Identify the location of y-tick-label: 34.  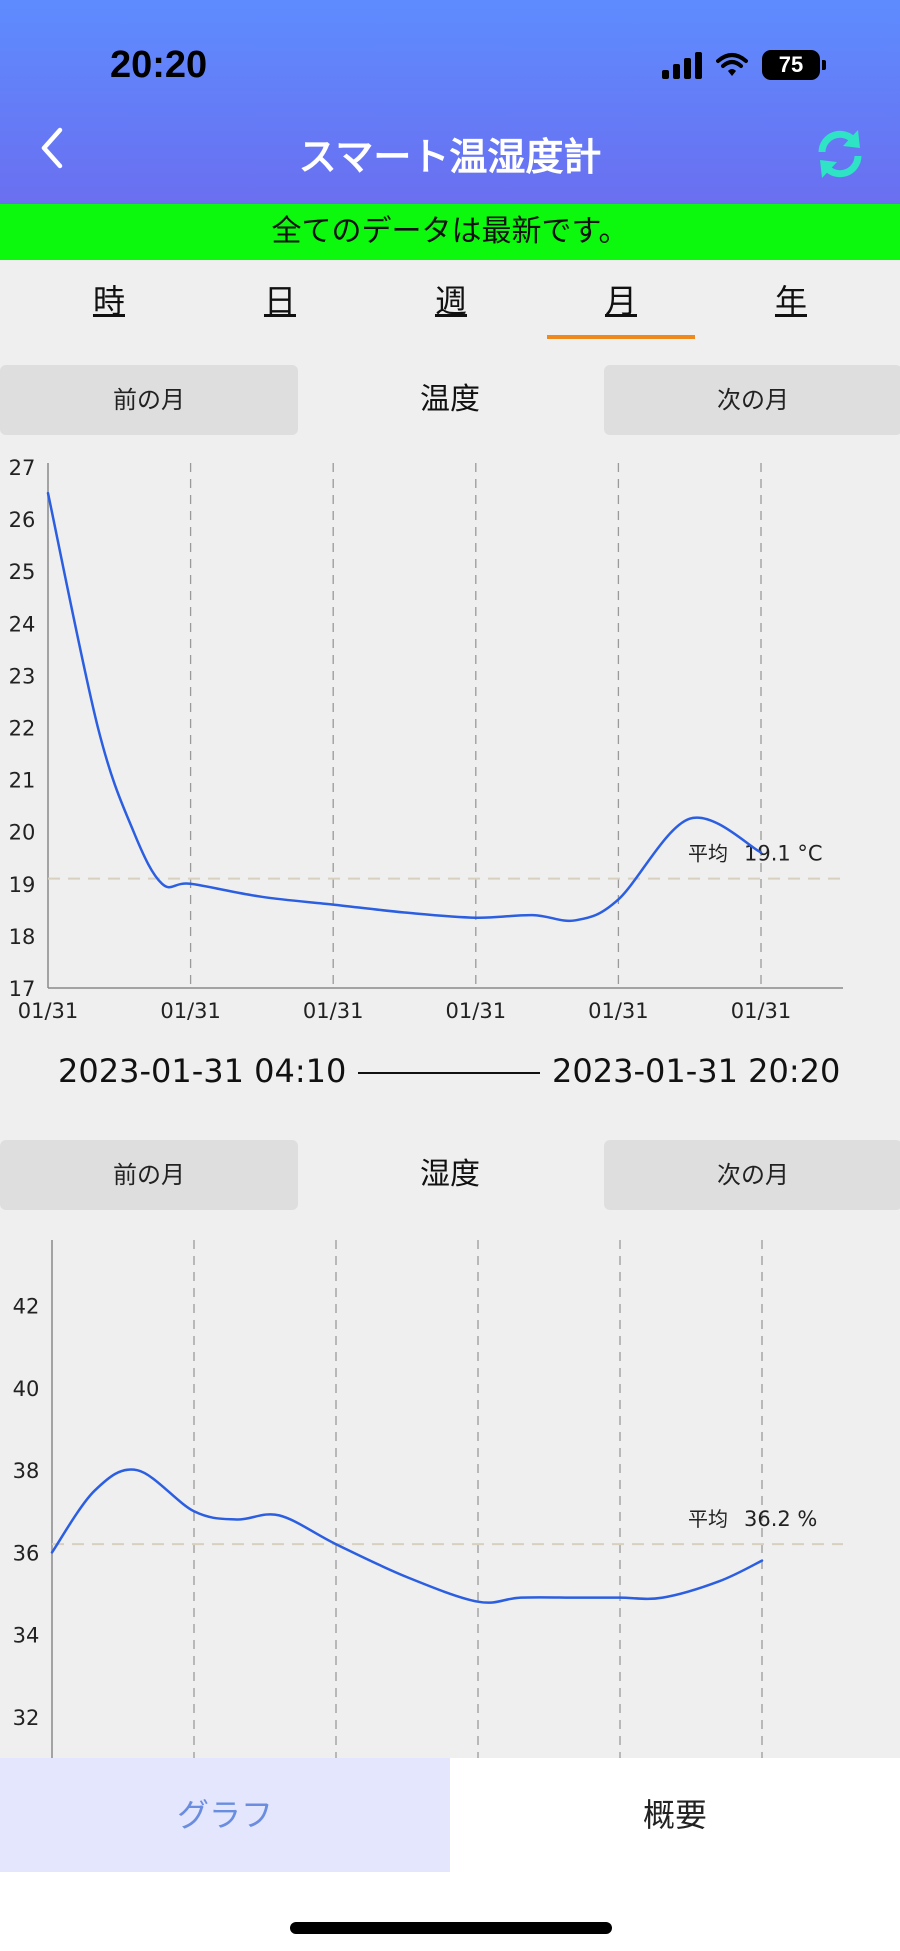
(26, 1636).